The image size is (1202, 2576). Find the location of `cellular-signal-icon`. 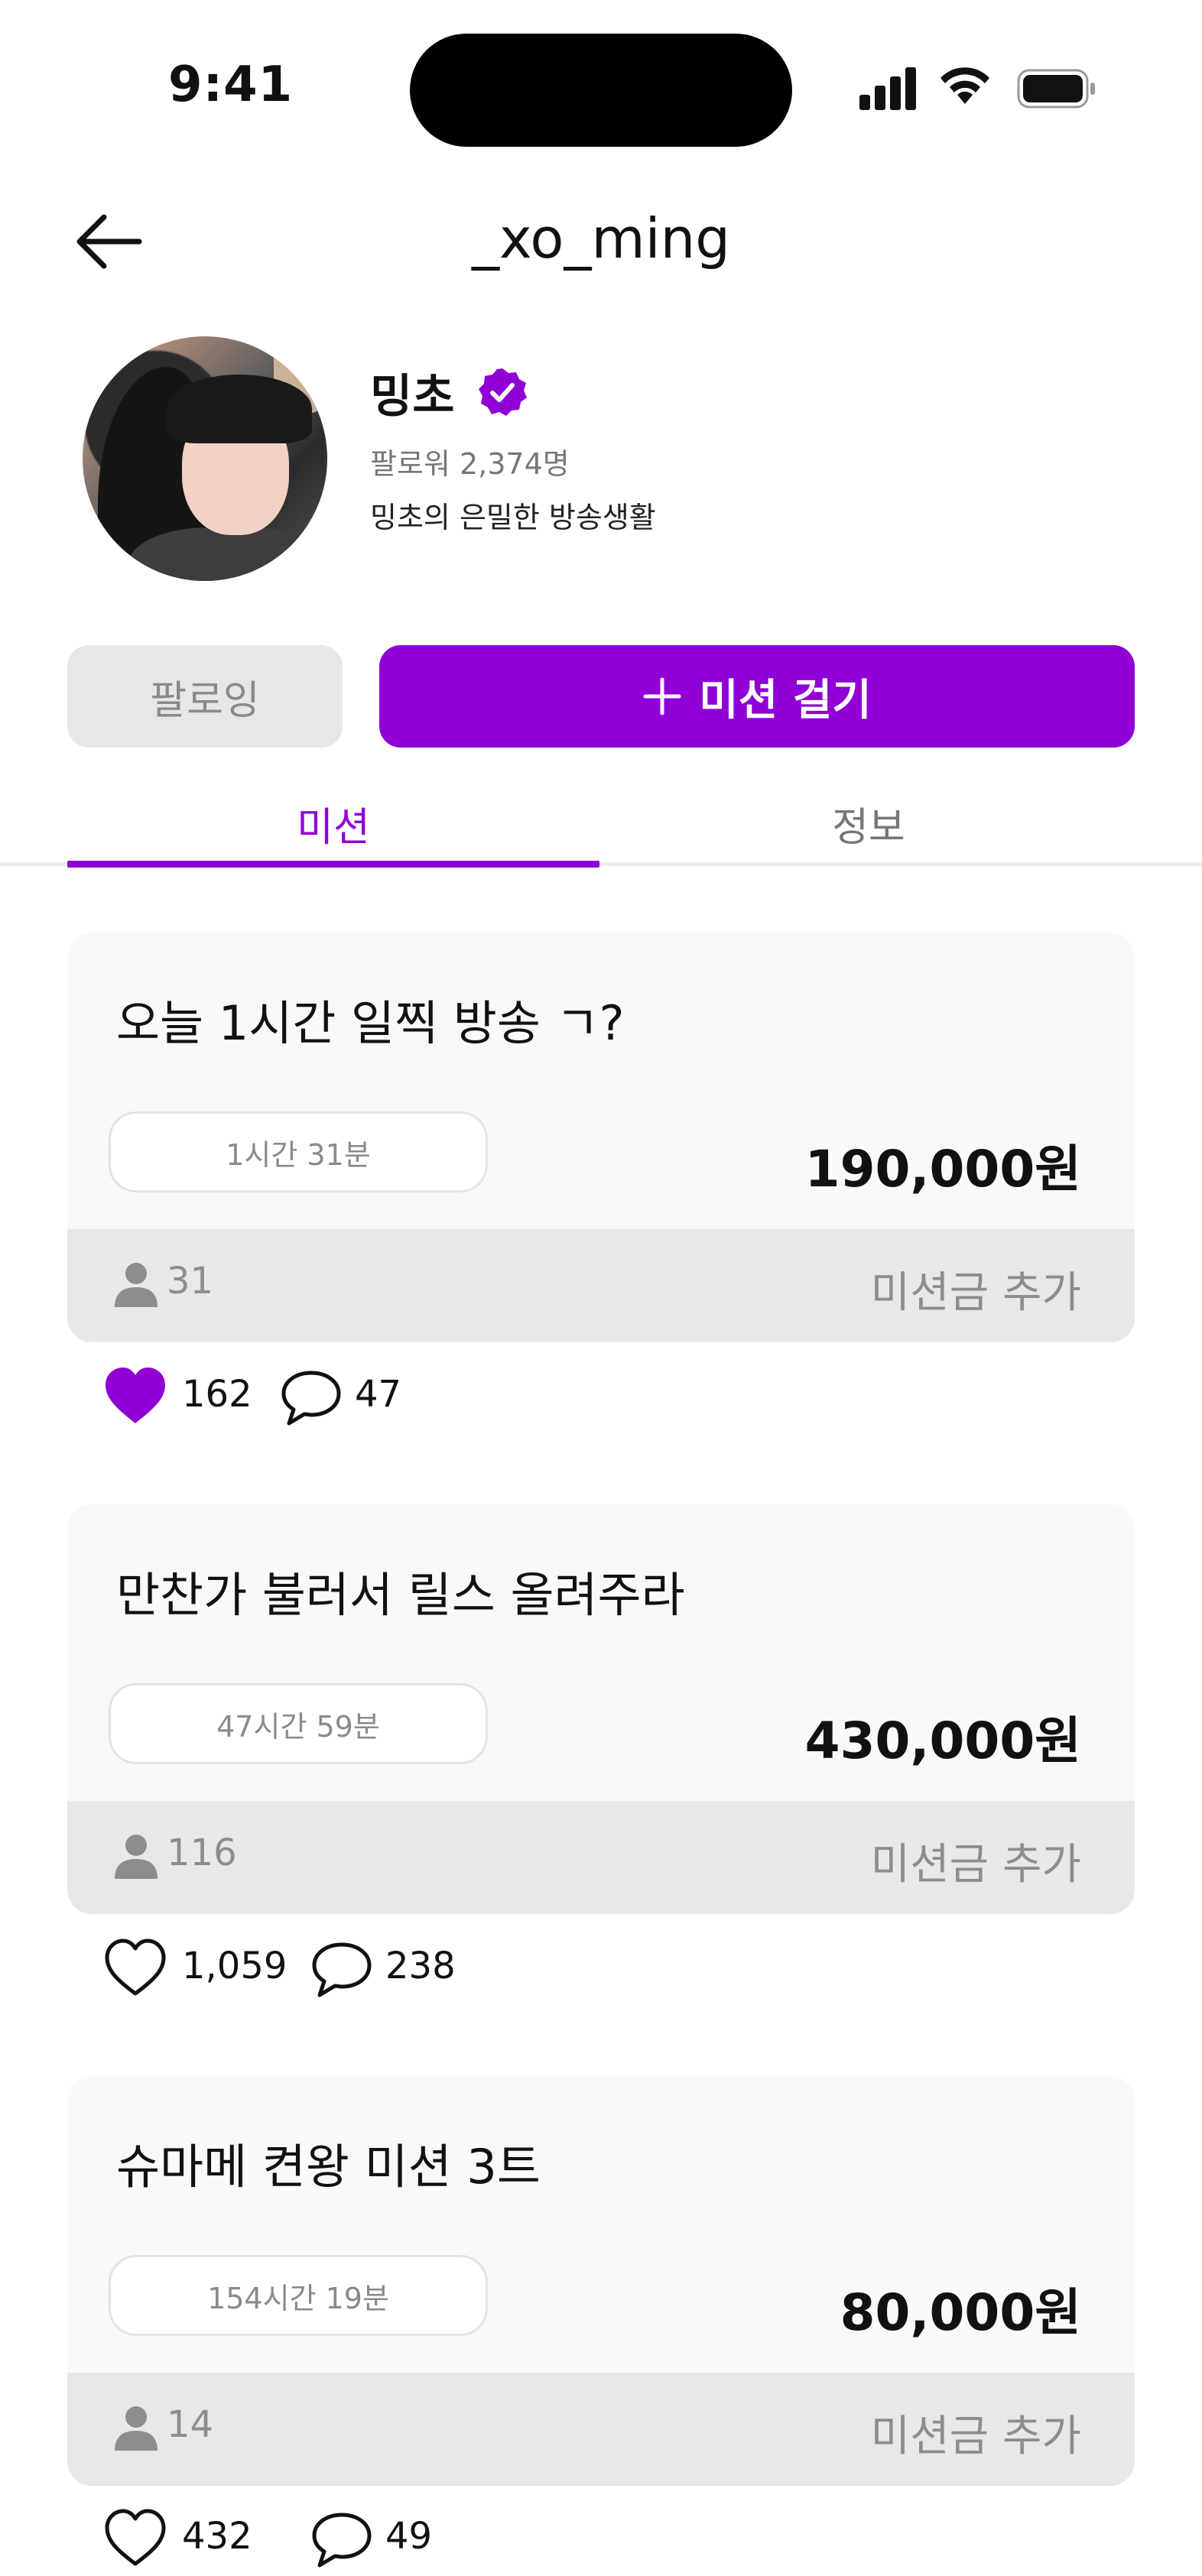

cellular-signal-icon is located at coordinates (888, 88).